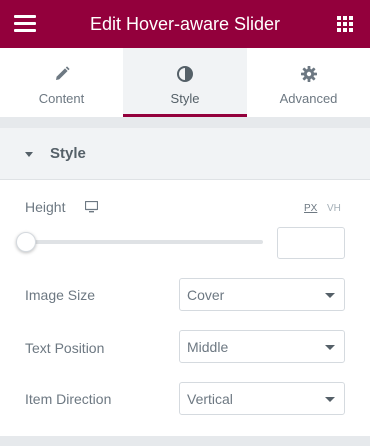 Image resolution: width=370 pixels, height=446 pixels. What do you see at coordinates (308, 98) in the screenshot?
I see `tab-advanced-label: Advanced` at bounding box center [308, 98].